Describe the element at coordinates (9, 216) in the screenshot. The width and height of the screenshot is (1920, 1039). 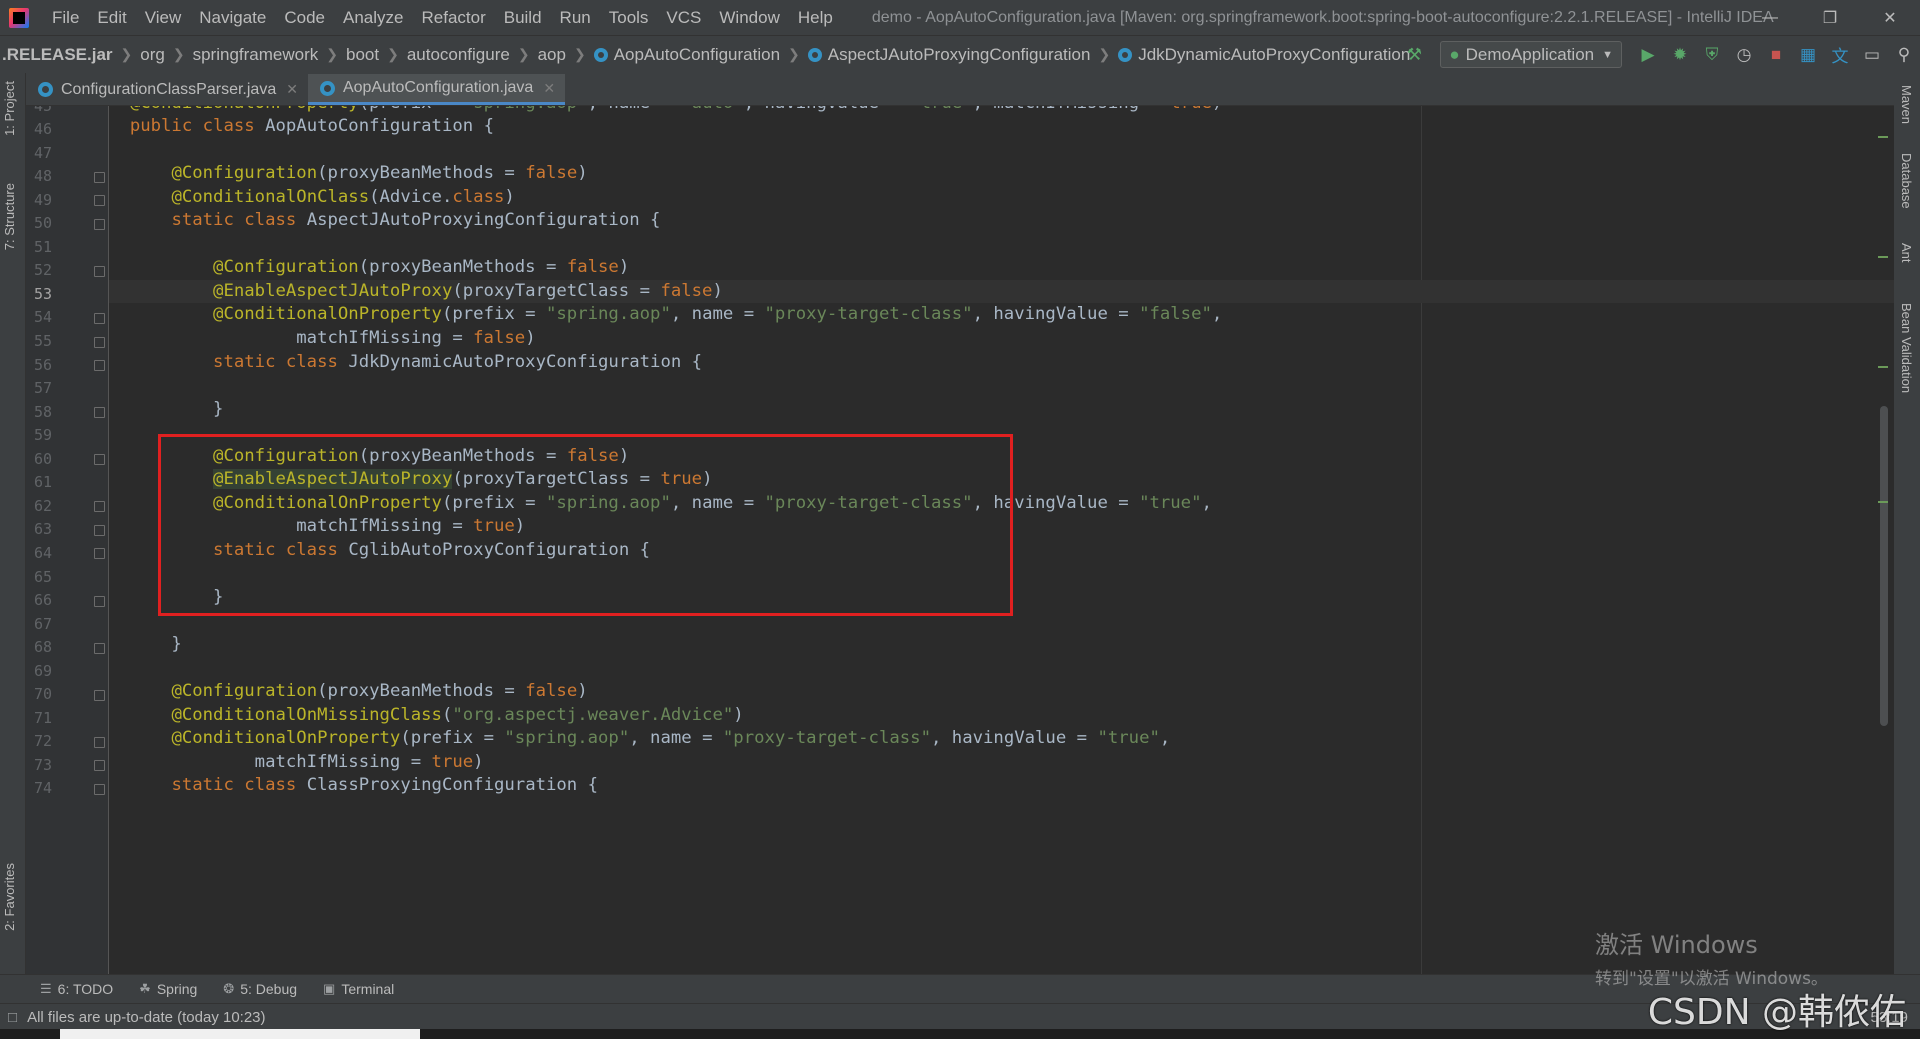
I see `structure-tool-tab: 7: Structure` at that location.